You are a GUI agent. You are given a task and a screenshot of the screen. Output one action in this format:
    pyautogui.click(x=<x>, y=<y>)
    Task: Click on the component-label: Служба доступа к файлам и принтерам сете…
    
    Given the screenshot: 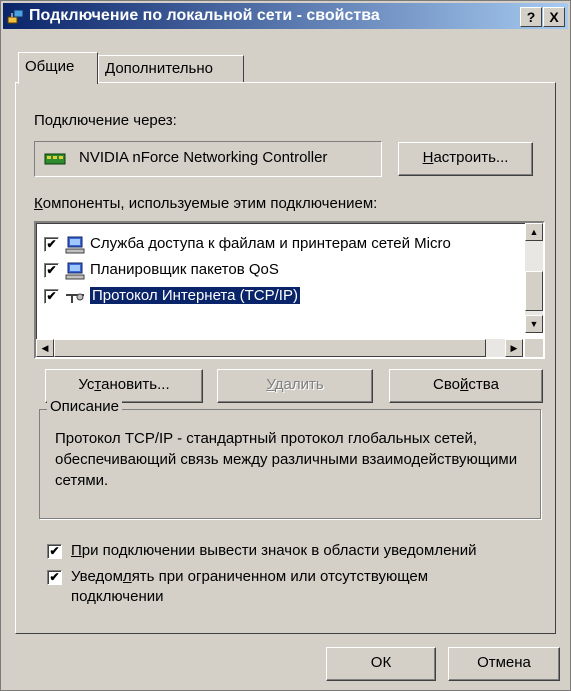 What is the action you would take?
    pyautogui.click(x=270, y=243)
    